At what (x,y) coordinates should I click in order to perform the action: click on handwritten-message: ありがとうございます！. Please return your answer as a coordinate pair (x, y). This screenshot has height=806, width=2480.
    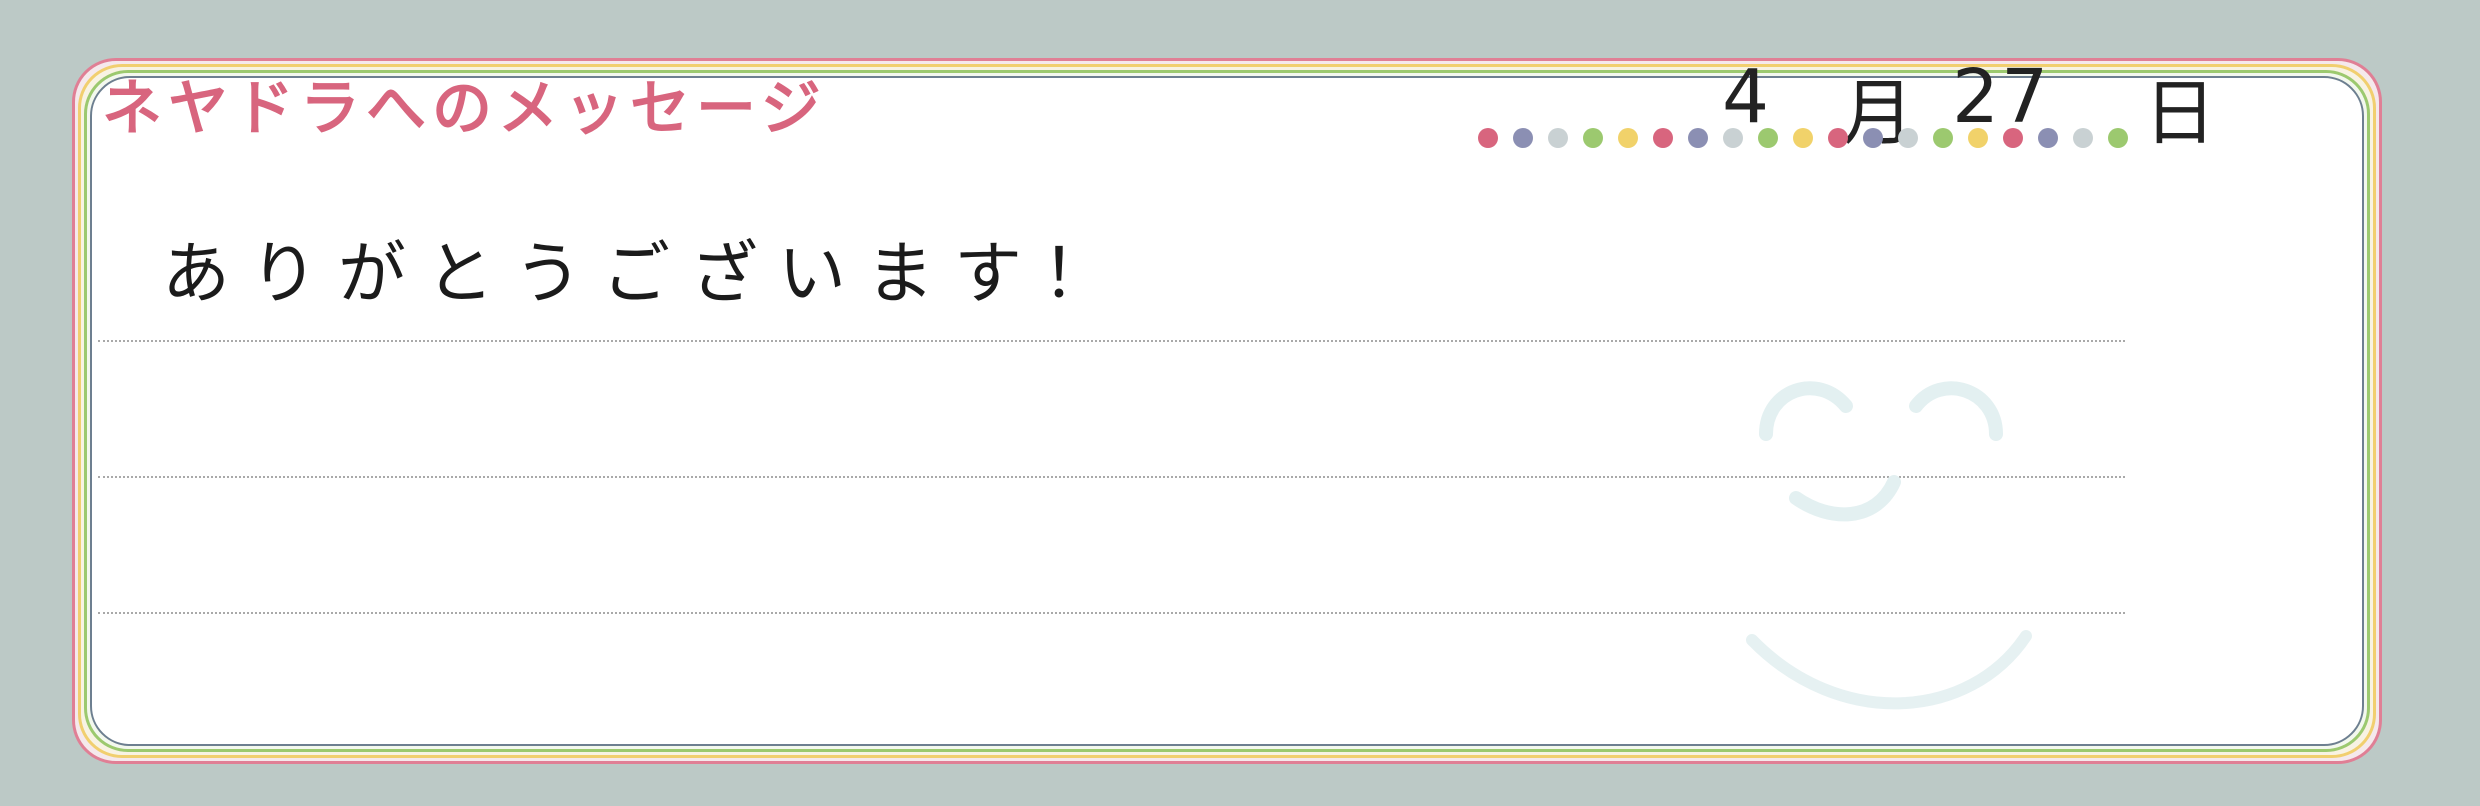
    Looking at the image, I should click on (646, 274).